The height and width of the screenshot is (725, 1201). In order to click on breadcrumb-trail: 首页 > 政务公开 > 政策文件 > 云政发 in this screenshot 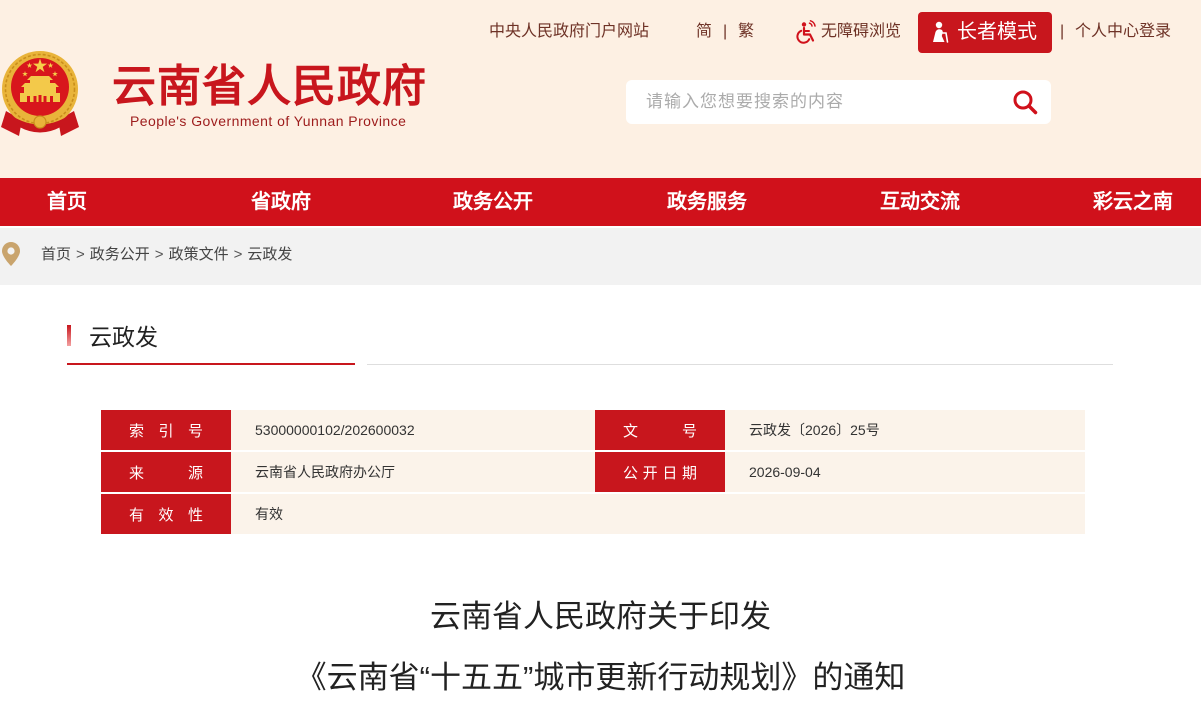, I will do `click(166, 255)`.